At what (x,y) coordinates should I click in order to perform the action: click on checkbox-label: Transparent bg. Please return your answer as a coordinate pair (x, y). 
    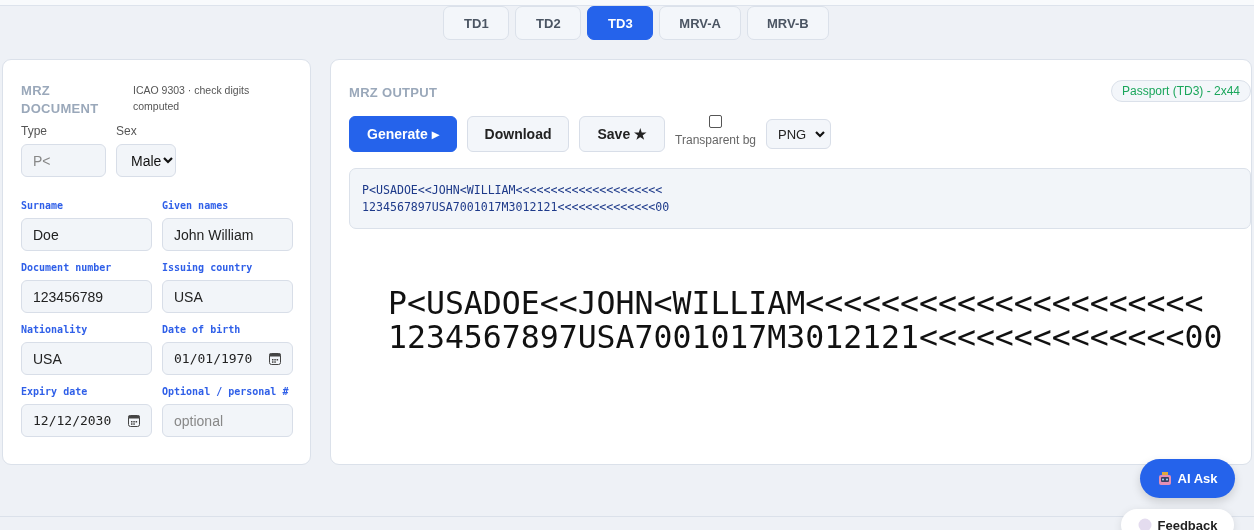
    Looking at the image, I should click on (715, 140).